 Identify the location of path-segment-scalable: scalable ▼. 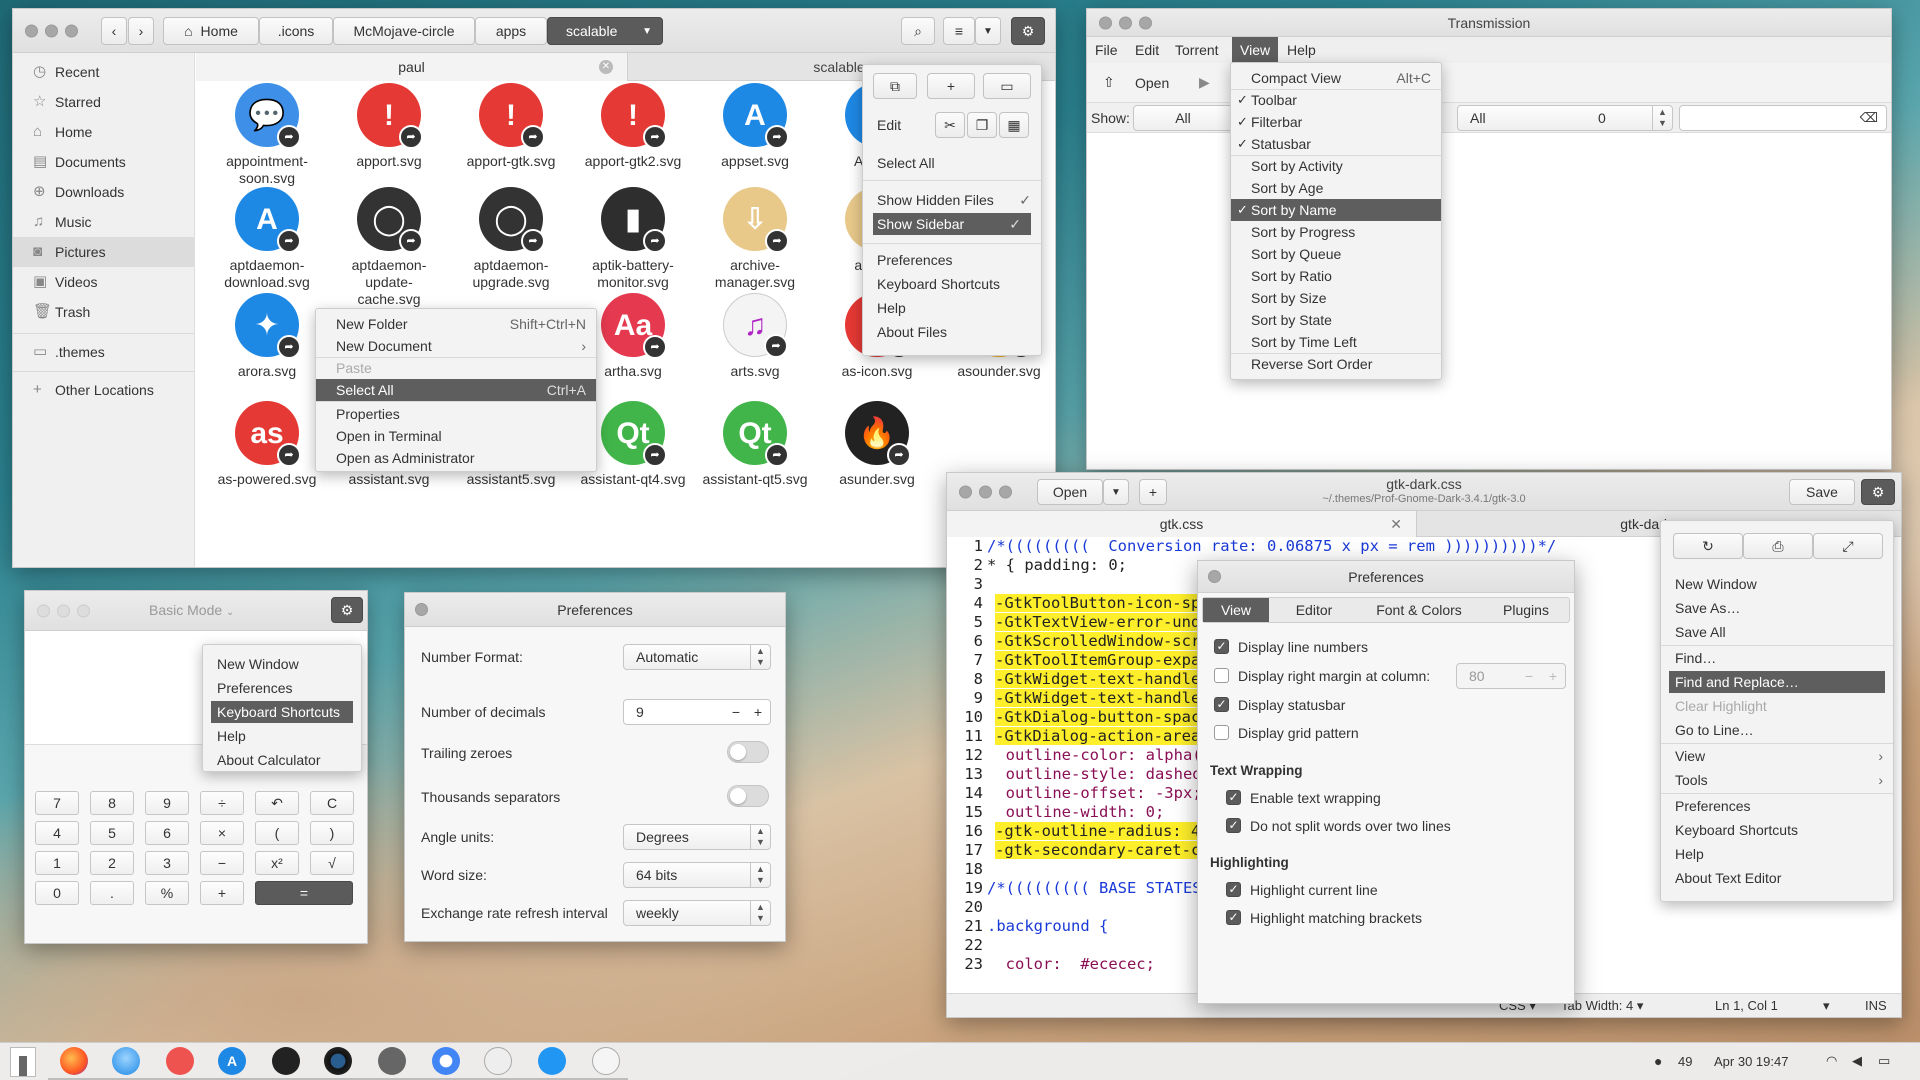
(605, 31).